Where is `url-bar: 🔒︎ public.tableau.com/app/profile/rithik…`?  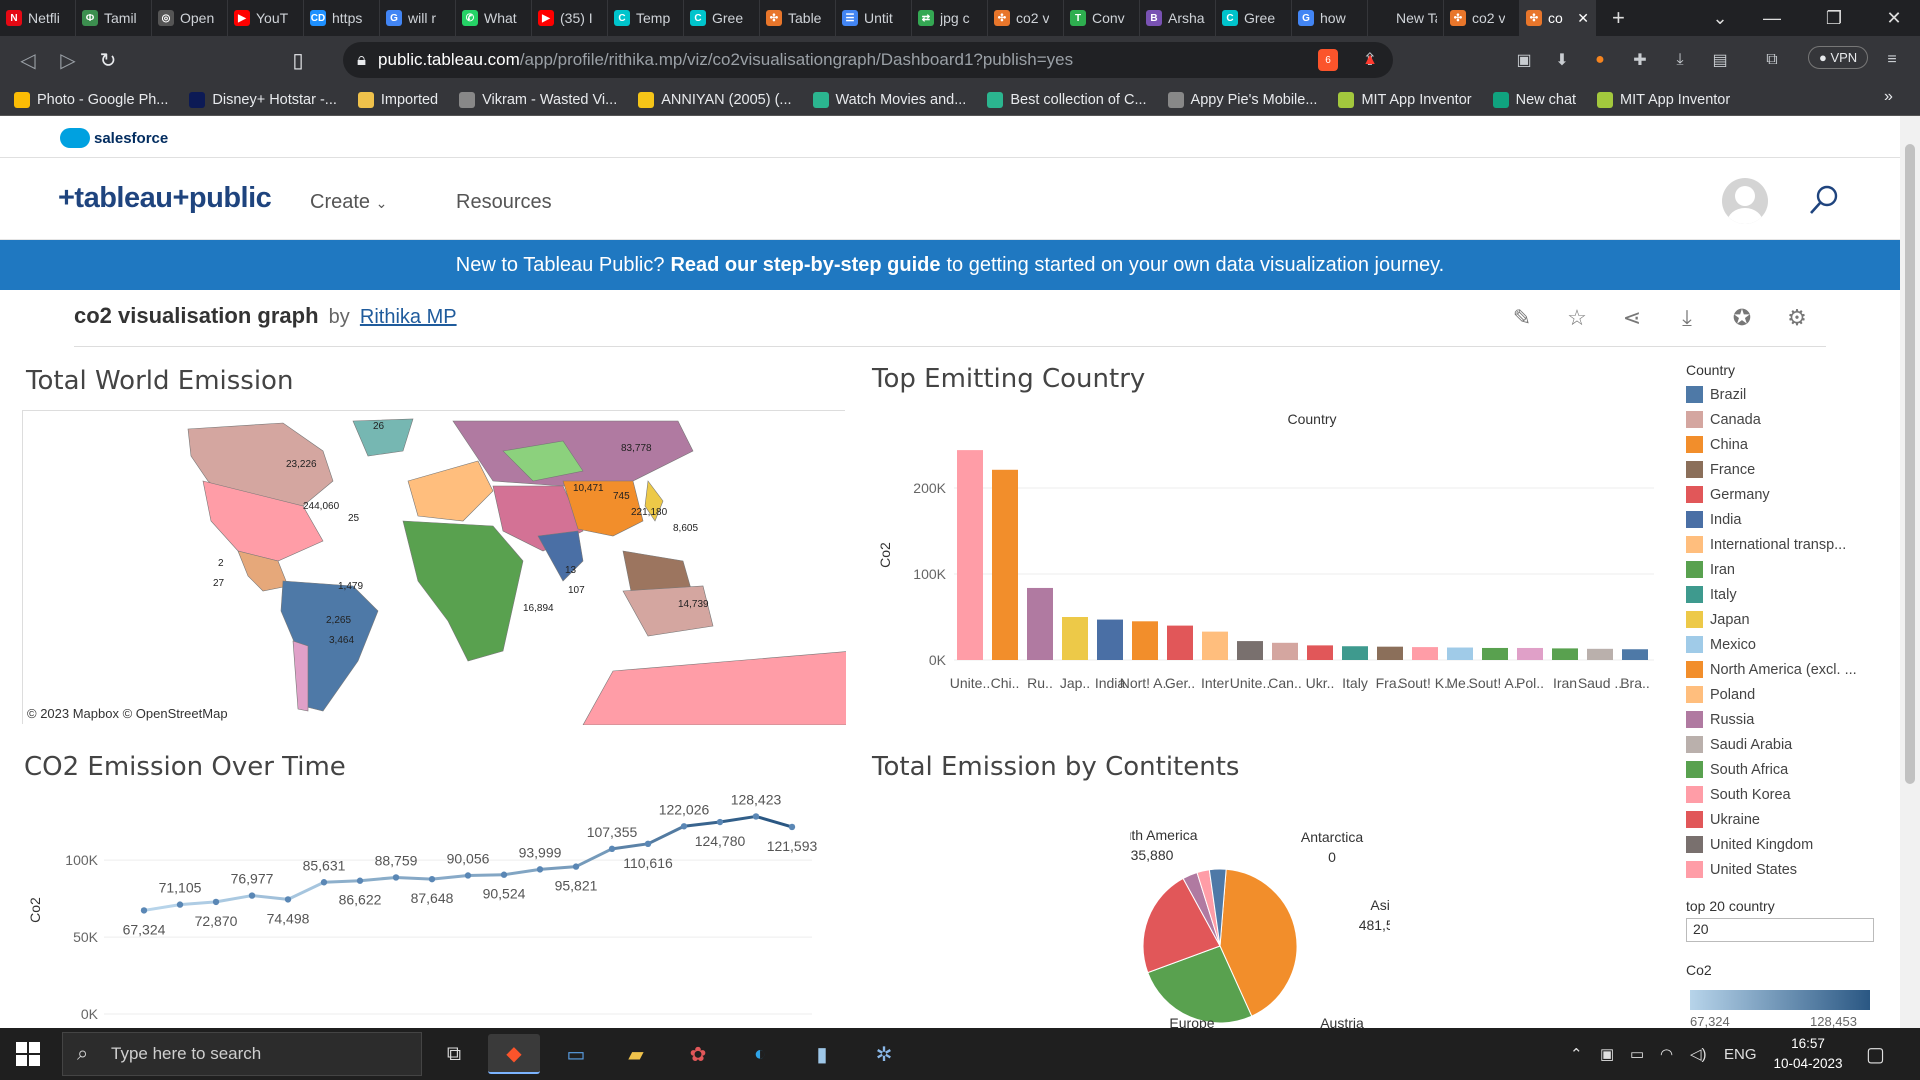
url-bar: 🔒︎ public.tableau.com/app/profile/rithik… is located at coordinates (868, 60).